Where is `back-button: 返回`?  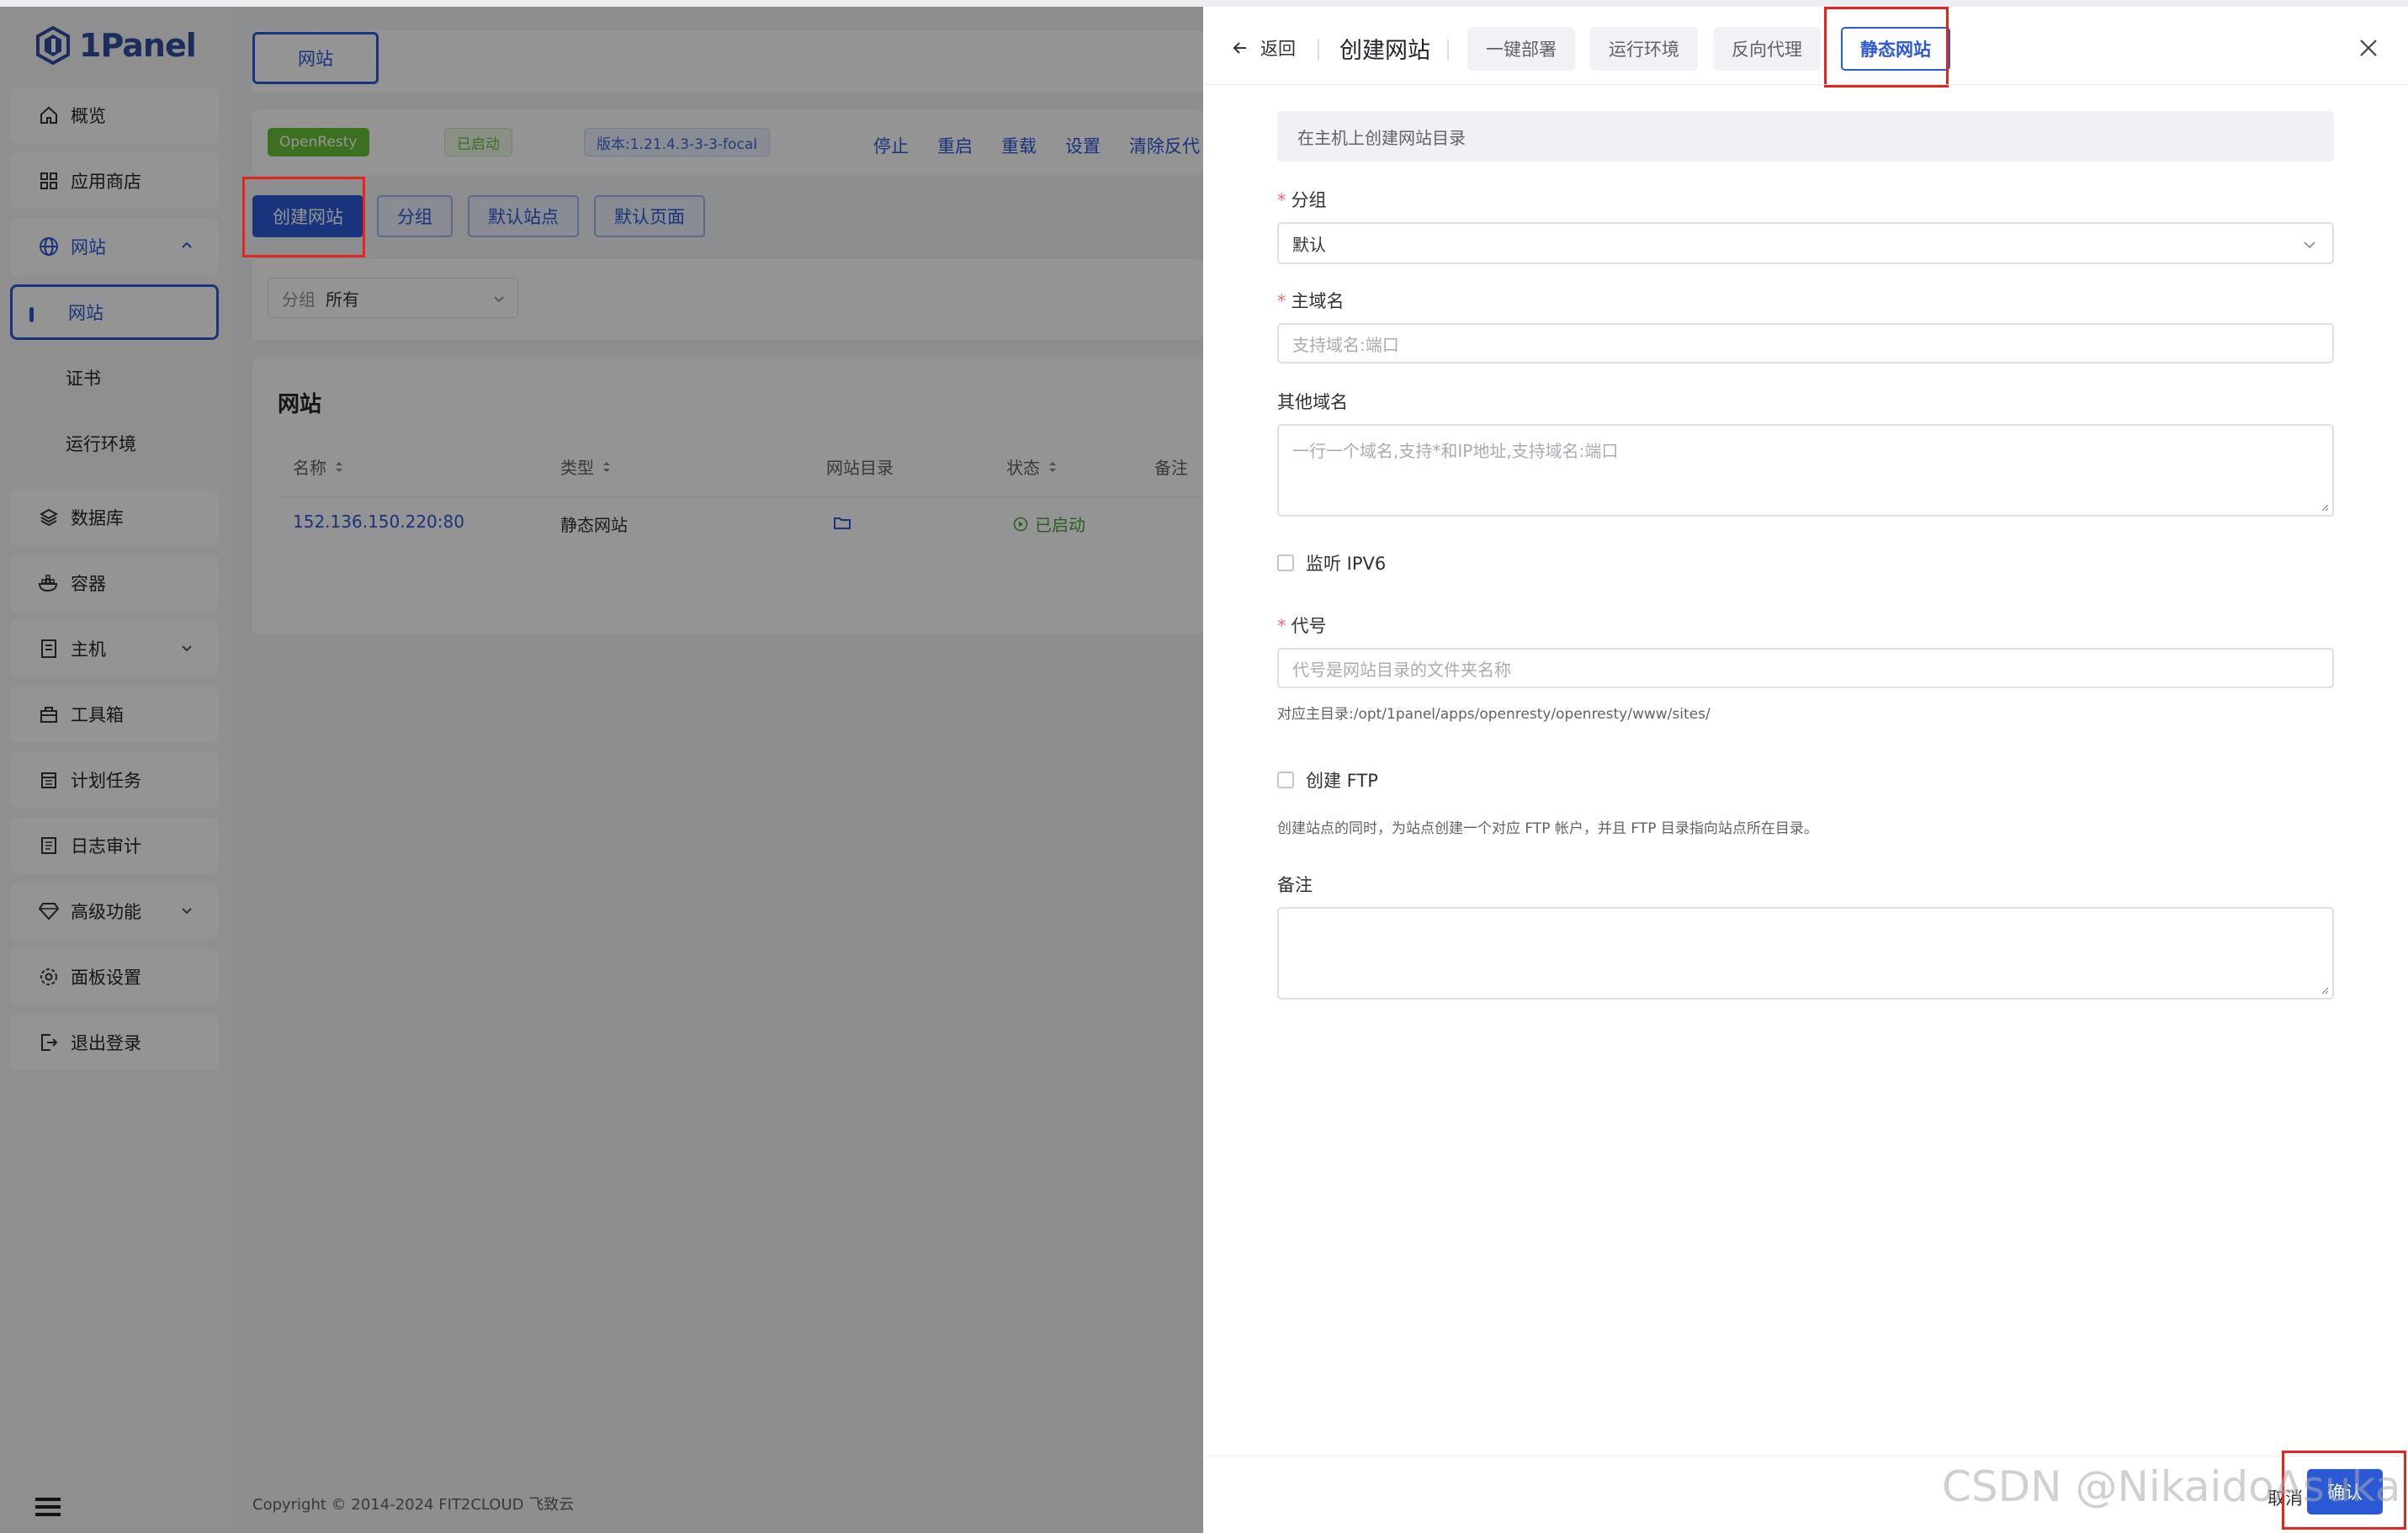
back-button: 返回 is located at coordinates (1264, 48).